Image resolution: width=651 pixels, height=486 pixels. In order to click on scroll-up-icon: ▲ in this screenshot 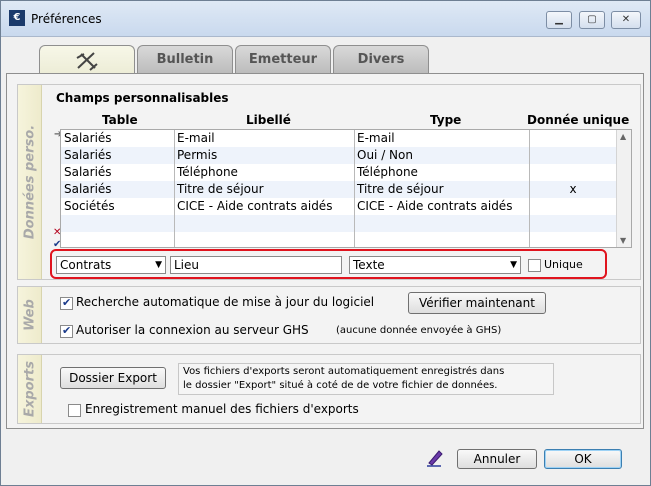, I will do `click(623, 136)`.